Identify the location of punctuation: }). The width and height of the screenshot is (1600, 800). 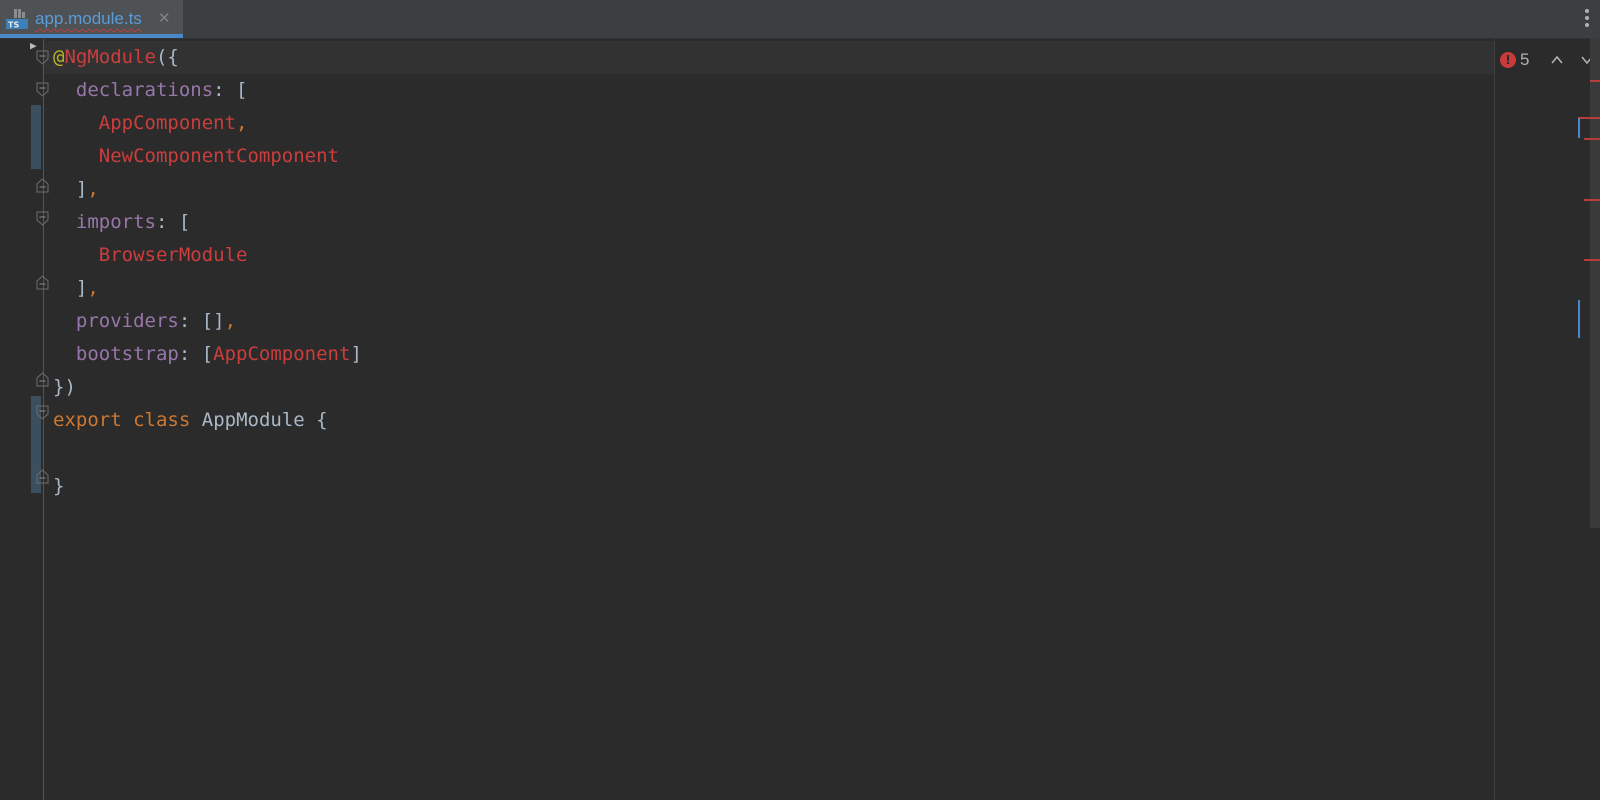
(64, 387).